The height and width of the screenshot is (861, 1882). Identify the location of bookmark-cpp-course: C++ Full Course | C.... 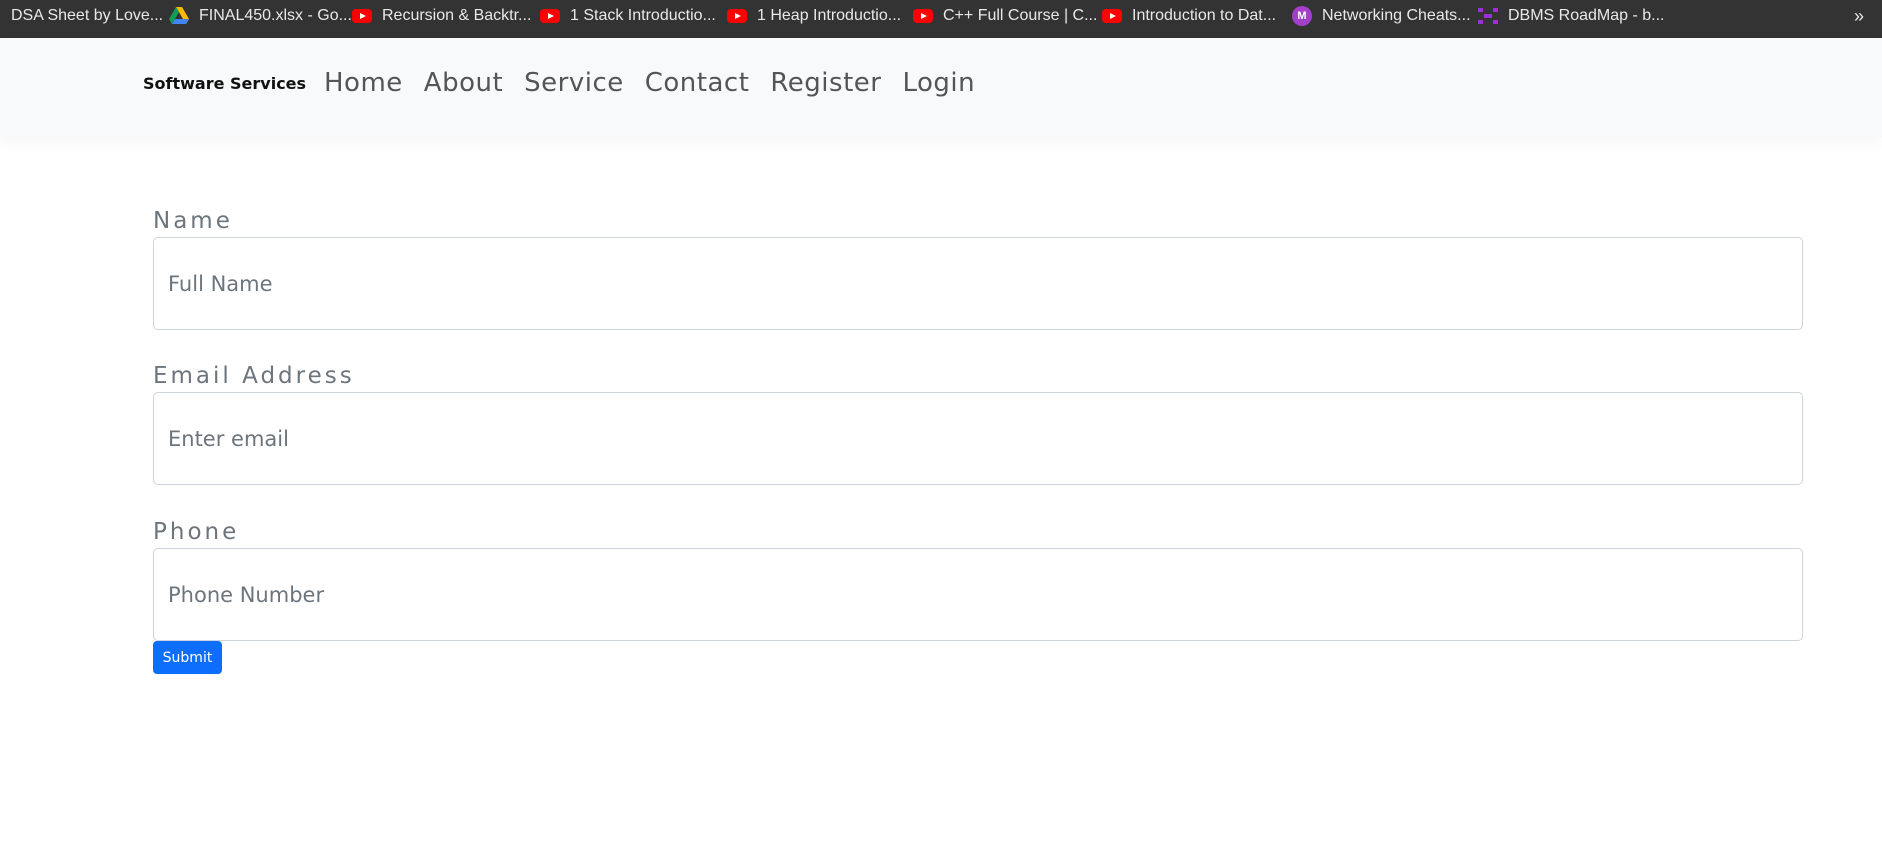
(1005, 16).